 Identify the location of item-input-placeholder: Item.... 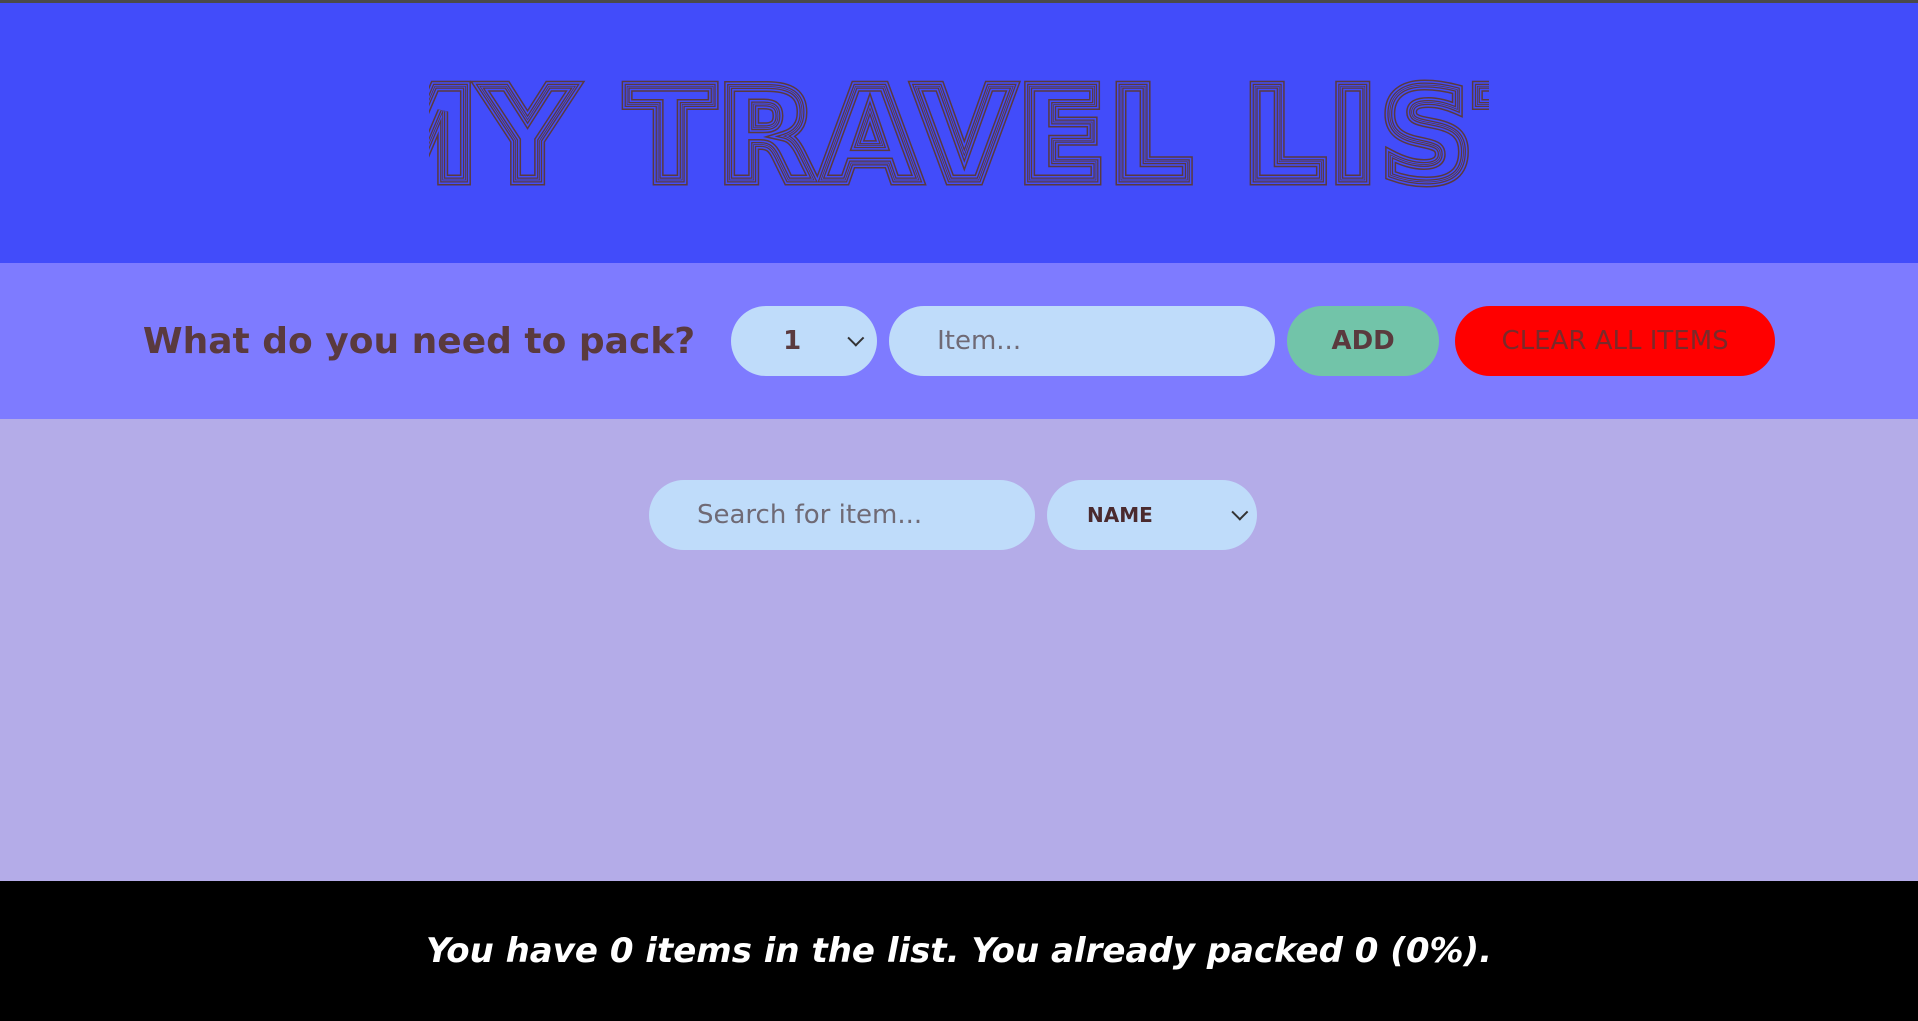
(979, 341).